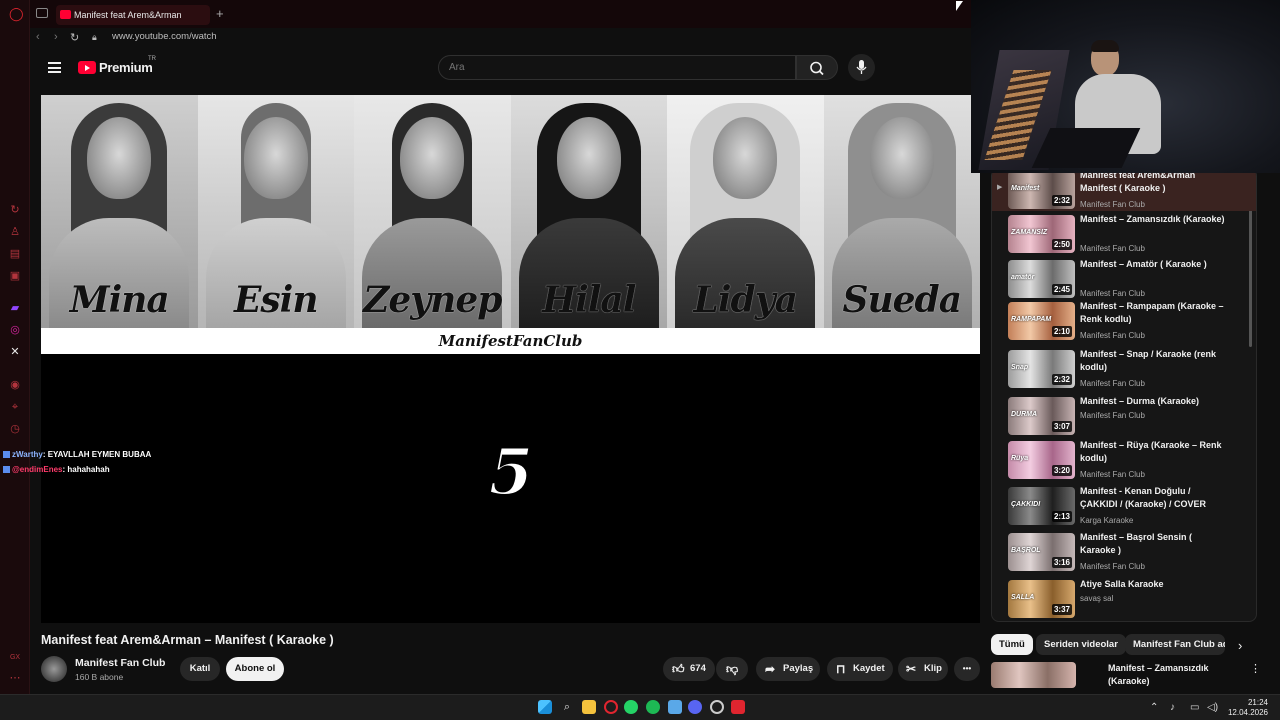 This screenshot has width=1280, height=720. Describe the element at coordinates (15, 210) in the screenshot. I see `history-icon: ↻` at that location.